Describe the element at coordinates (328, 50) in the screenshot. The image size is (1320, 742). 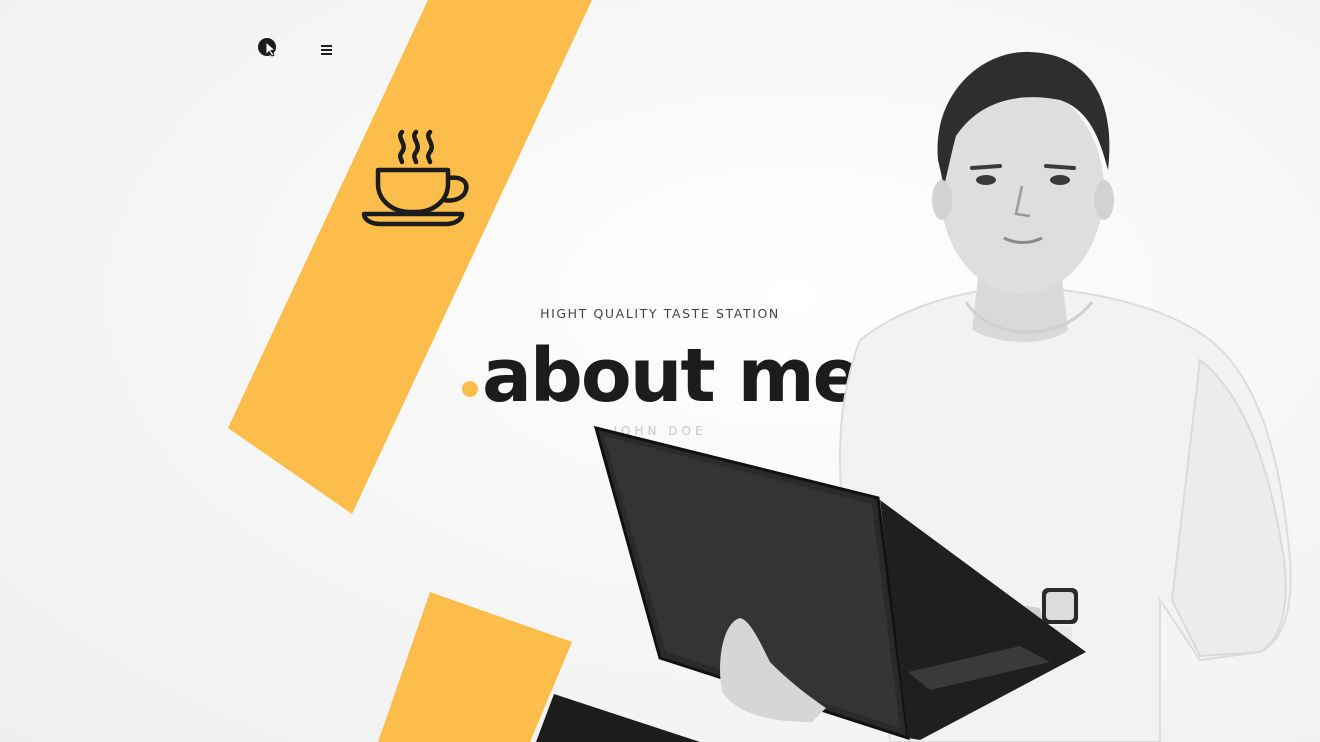
I see `hamburger-menu-icon` at that location.